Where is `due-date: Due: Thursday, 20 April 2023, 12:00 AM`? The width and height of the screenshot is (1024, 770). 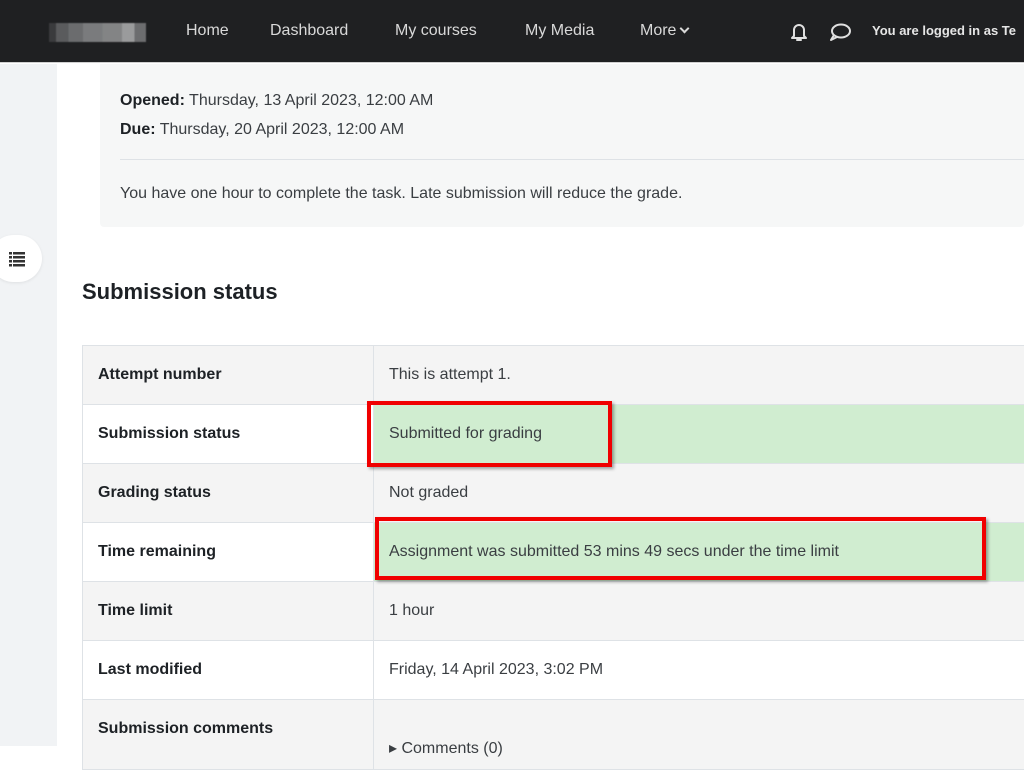
due-date: Due: Thursday, 20 April 2023, 12:00 AM is located at coordinates (276, 129).